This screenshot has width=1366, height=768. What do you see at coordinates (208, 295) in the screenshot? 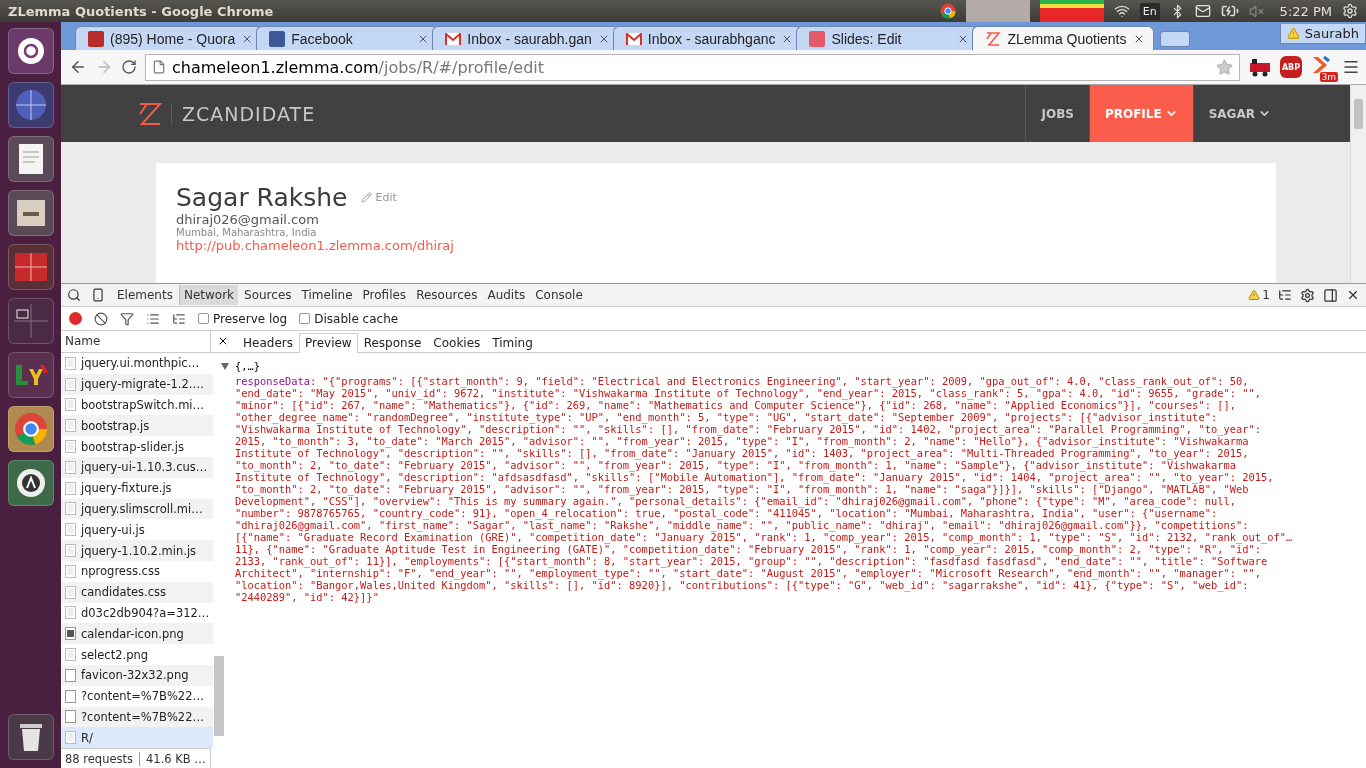
I see `devtools-tab: Network` at bounding box center [208, 295].